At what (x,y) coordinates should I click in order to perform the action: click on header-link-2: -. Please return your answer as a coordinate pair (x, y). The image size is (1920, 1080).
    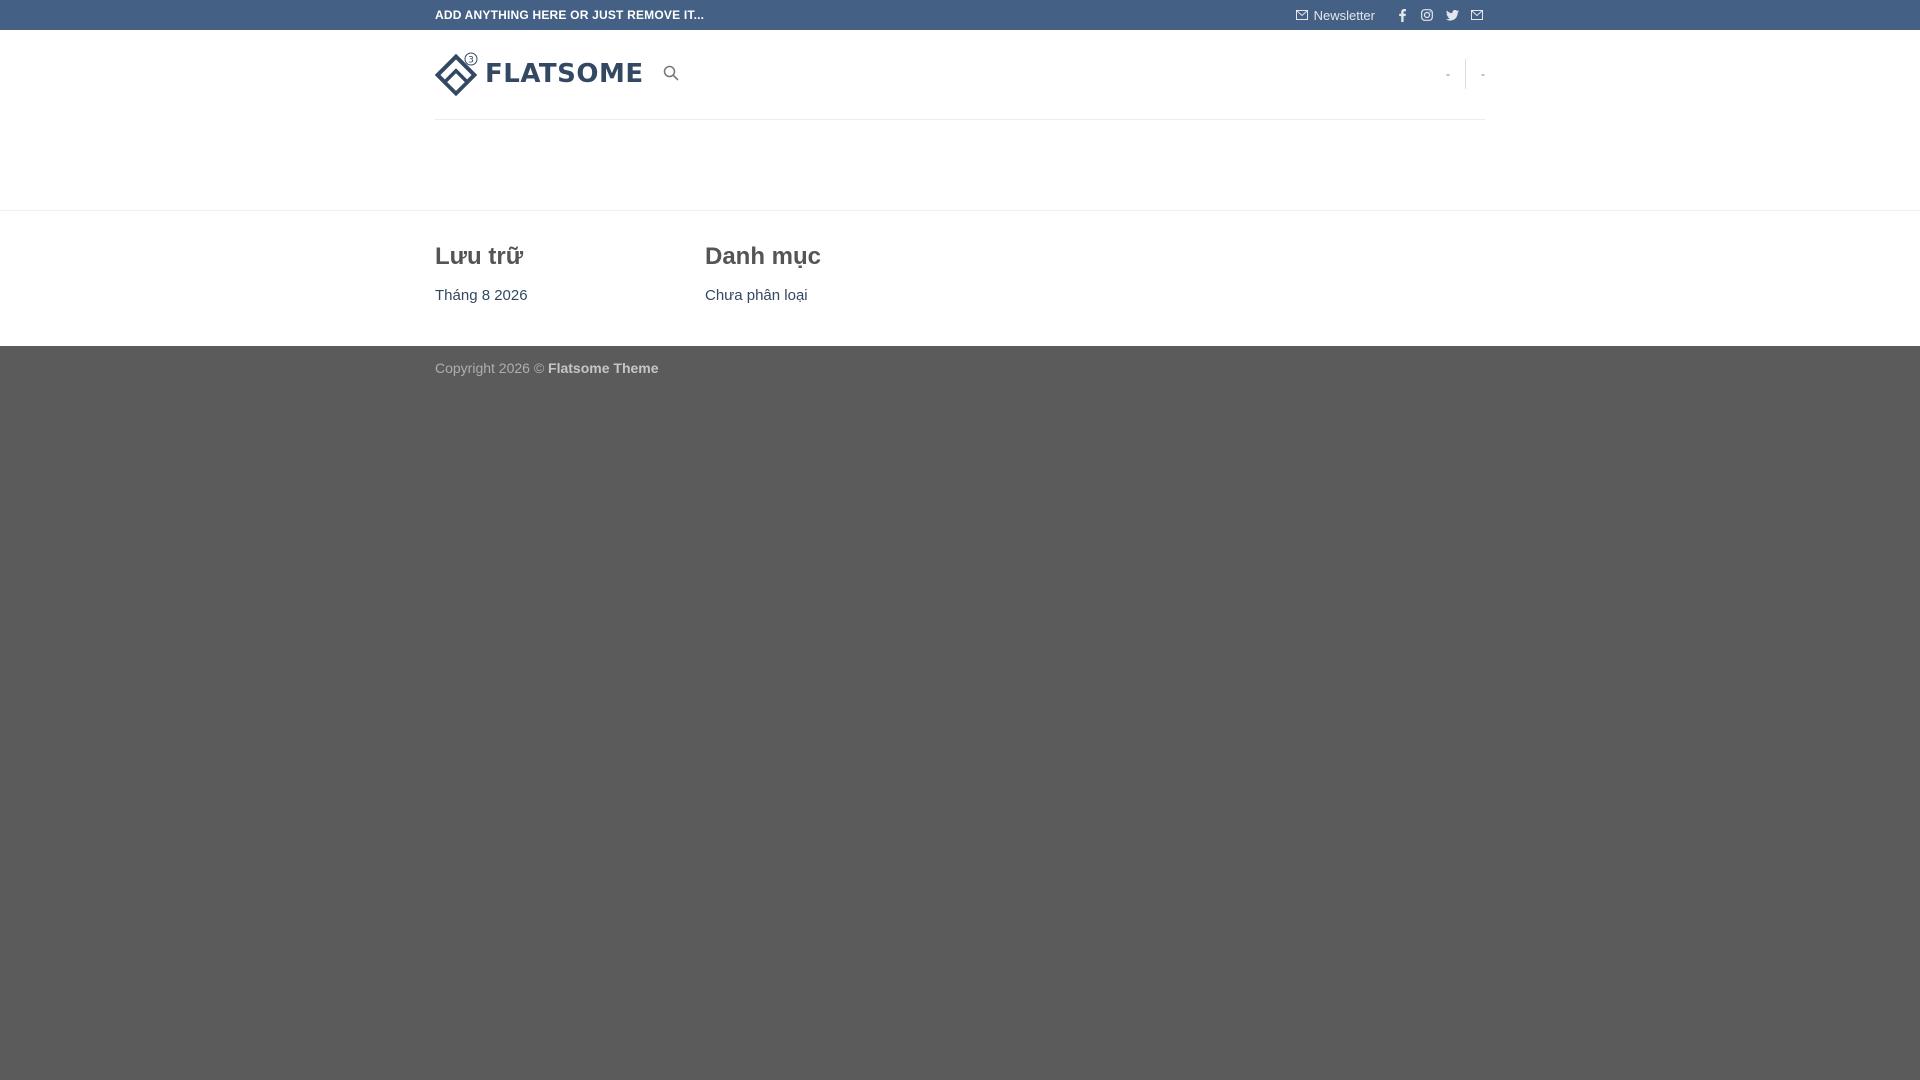
    Looking at the image, I should click on (1475, 74).